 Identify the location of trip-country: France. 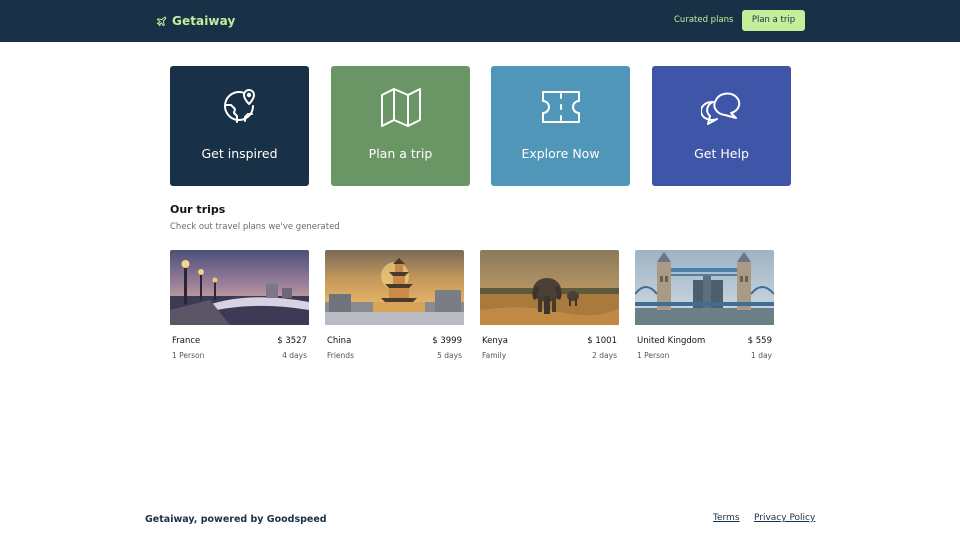
(186, 341).